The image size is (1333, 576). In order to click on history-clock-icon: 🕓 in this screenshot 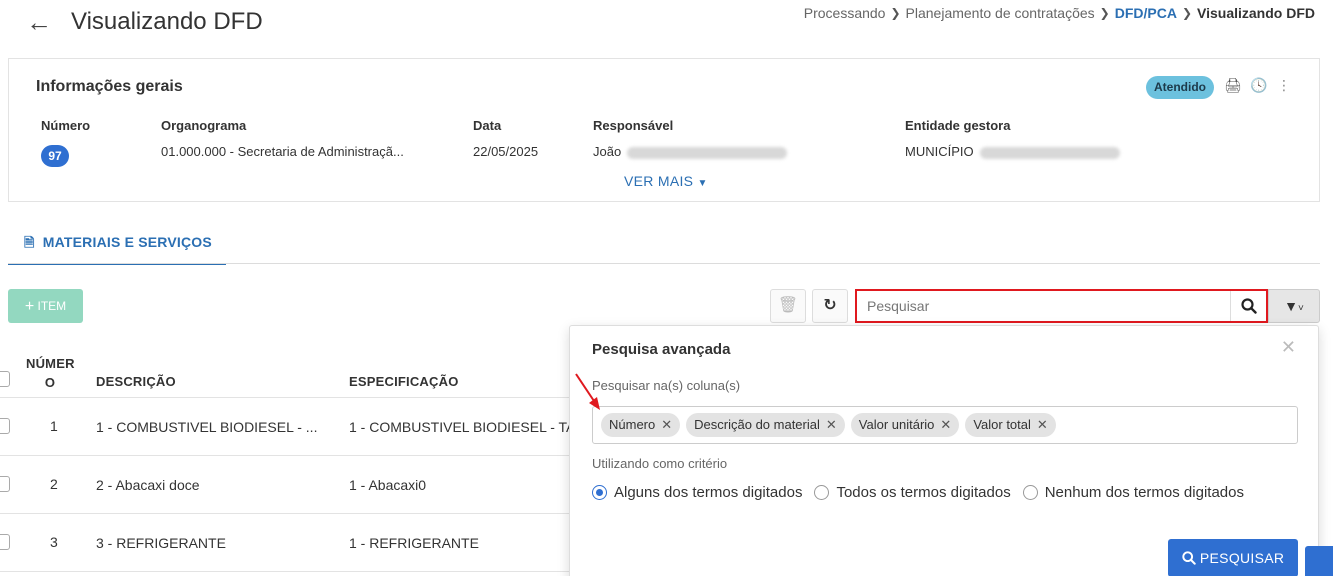, I will do `click(1258, 85)`.